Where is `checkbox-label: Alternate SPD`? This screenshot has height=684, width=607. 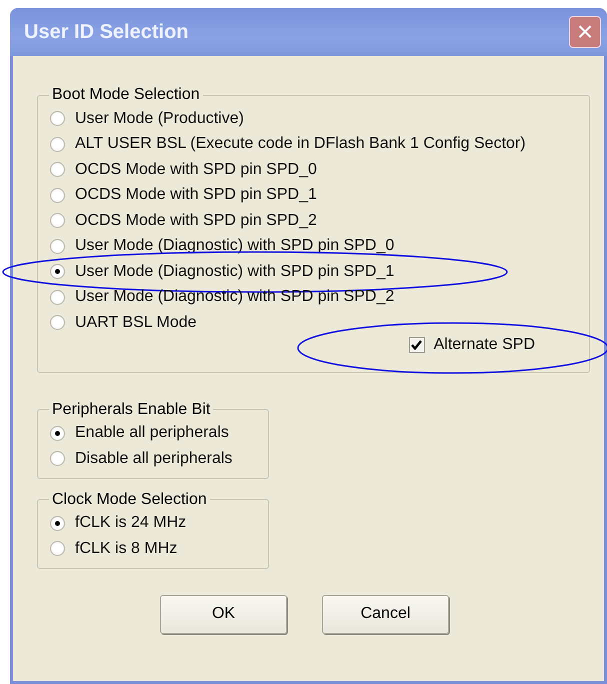 checkbox-label: Alternate SPD is located at coordinates (484, 345).